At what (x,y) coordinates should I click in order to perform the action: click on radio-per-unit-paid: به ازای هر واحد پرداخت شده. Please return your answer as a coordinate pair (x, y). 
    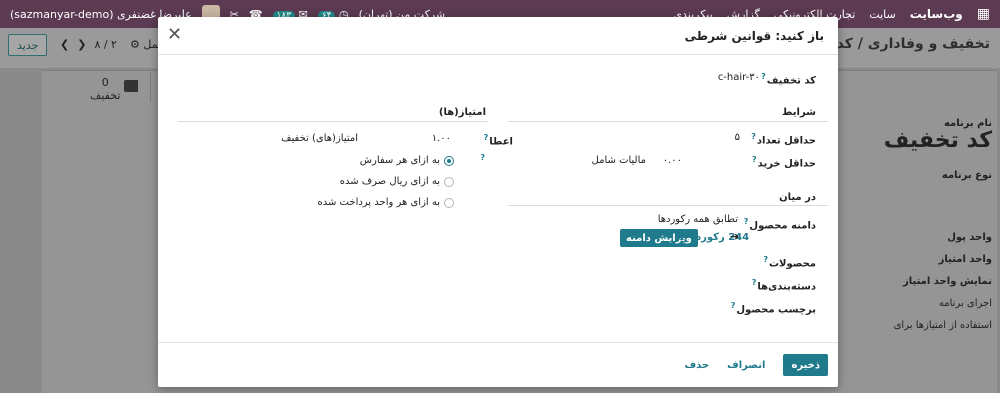
    Looking at the image, I should click on (386, 202).